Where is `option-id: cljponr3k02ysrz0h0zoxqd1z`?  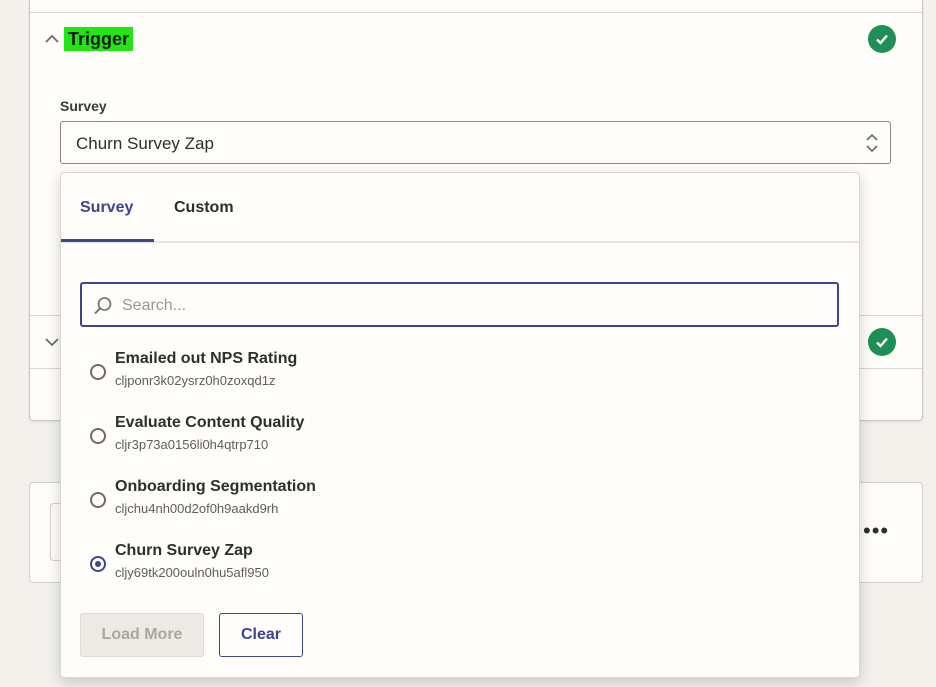
option-id: cljponr3k02ysrz0h0zoxqd1z is located at coordinates (195, 380).